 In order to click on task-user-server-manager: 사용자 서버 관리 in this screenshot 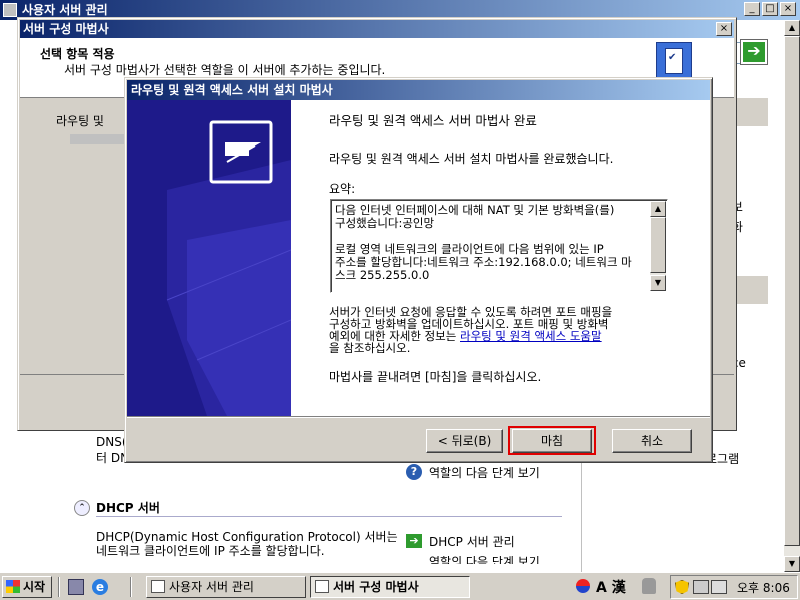, I will do `click(226, 587)`.